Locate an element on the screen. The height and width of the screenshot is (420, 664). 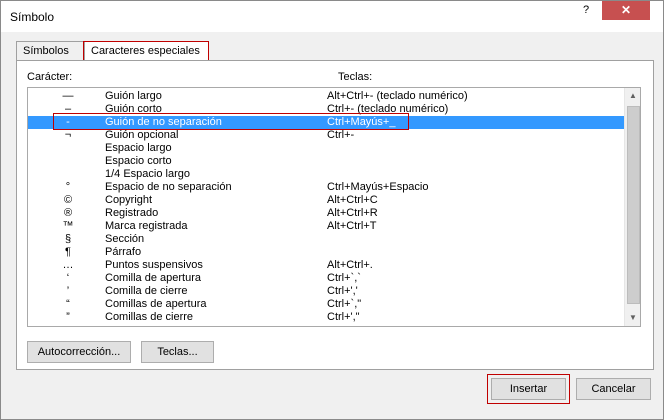
insert-button-label: Insertar is located at coordinates (528, 389).